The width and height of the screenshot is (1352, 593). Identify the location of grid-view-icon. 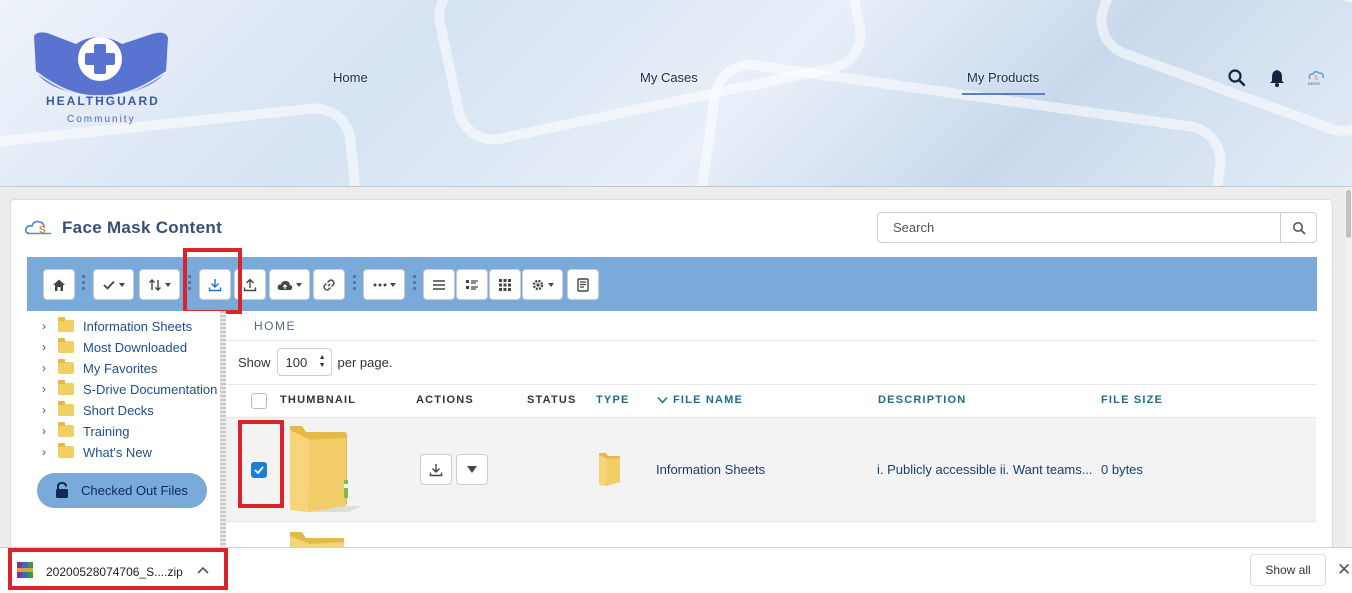
(505, 284).